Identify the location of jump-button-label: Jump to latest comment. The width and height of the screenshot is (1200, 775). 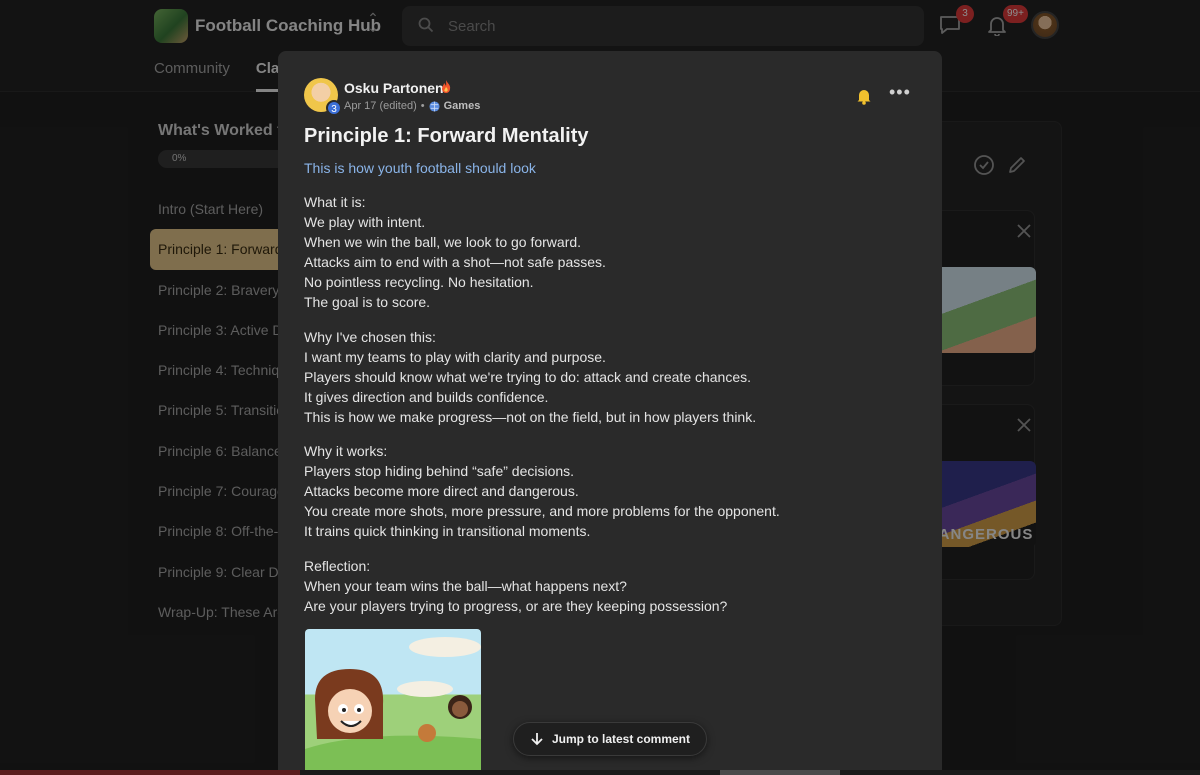
(621, 739).